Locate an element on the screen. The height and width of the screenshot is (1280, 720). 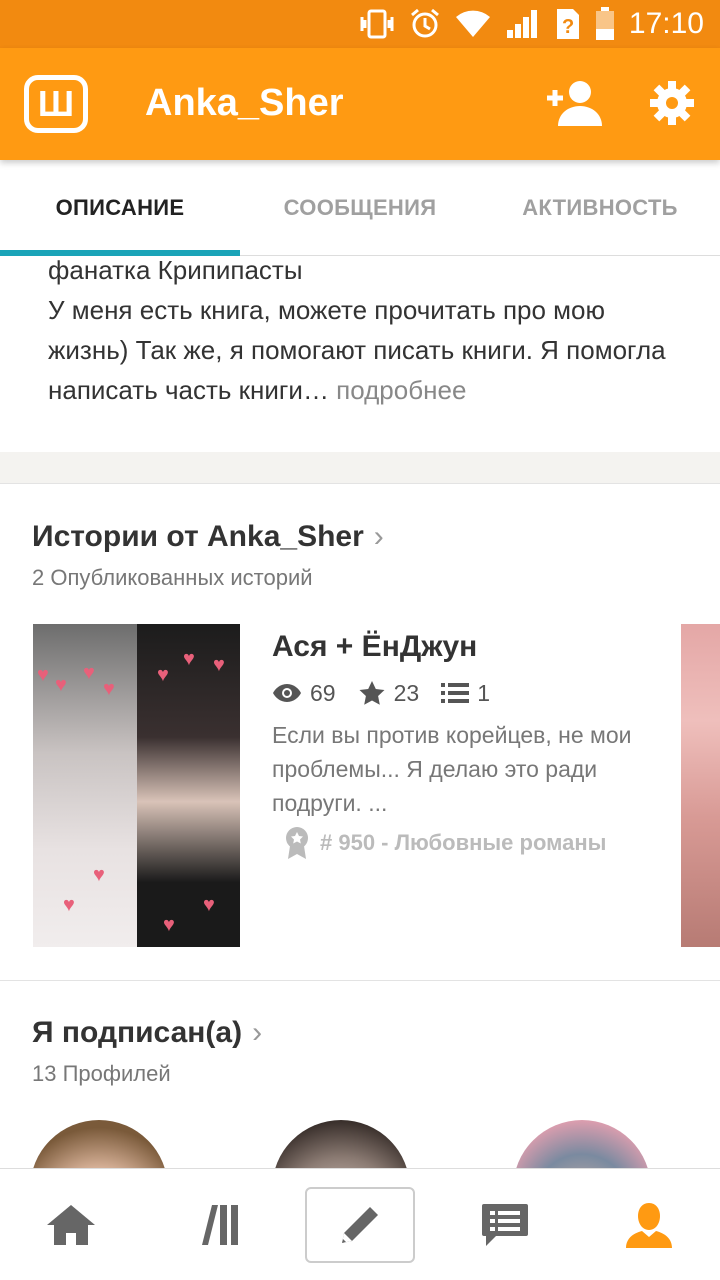
eye-icon is located at coordinates (287, 693).